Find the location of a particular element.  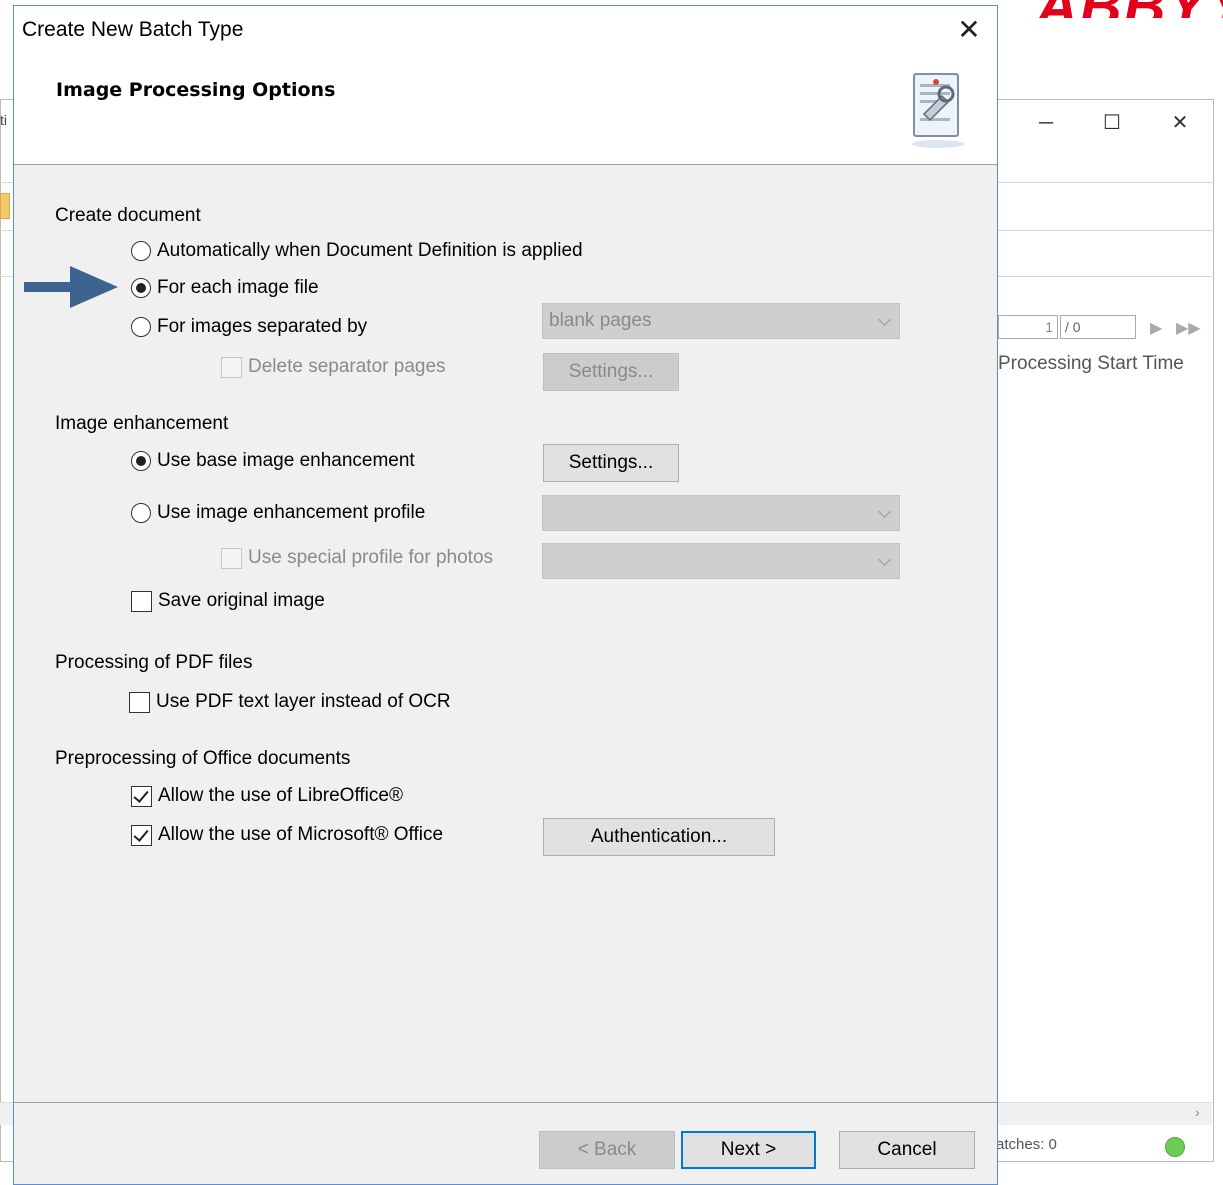

create-document-label: Create document is located at coordinates (128, 215).